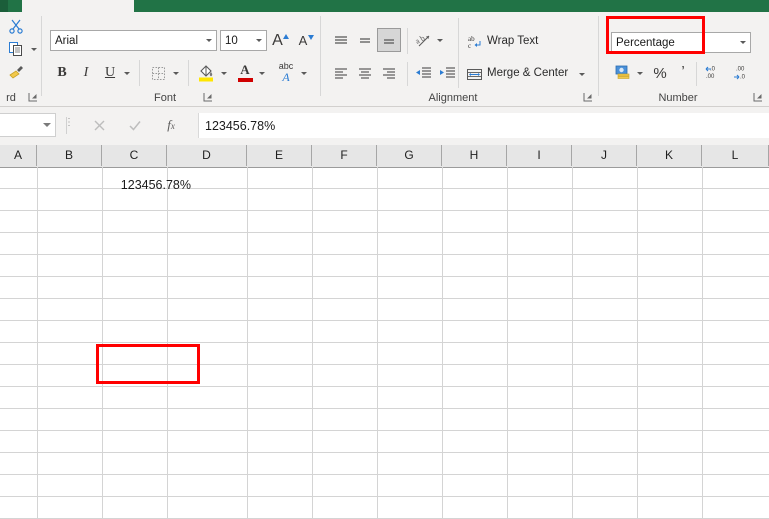 This screenshot has height=519, width=769. I want to click on formula-input: 123456.78%, so click(483, 125).